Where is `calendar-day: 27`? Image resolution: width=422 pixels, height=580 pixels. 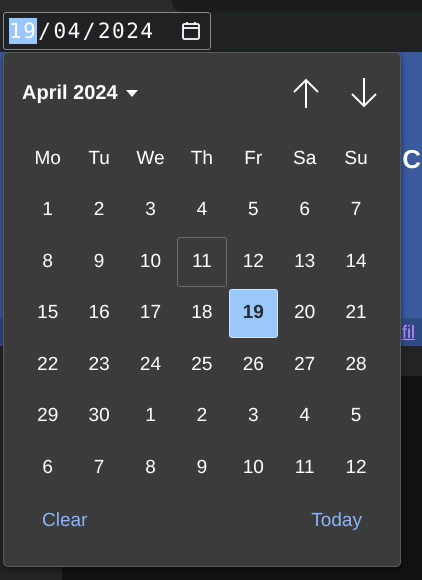
calendar-day: 27 is located at coordinates (305, 365).